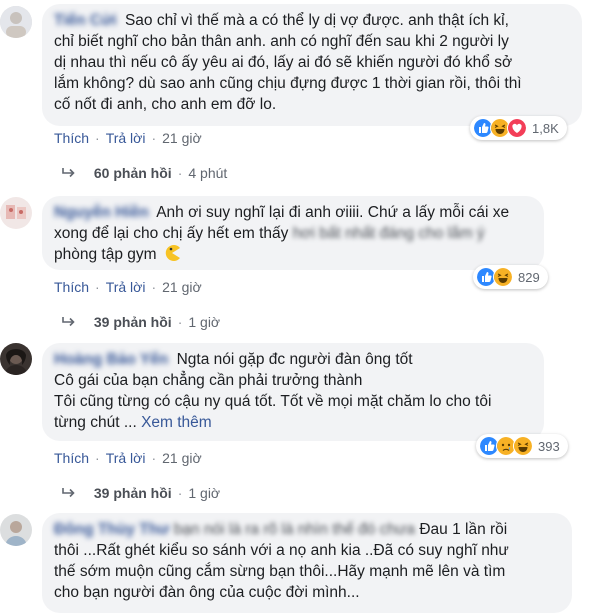  I want to click on blurred-text: bạn nói là ra rõ là nhìn thế đó chưa, so click(294, 529).